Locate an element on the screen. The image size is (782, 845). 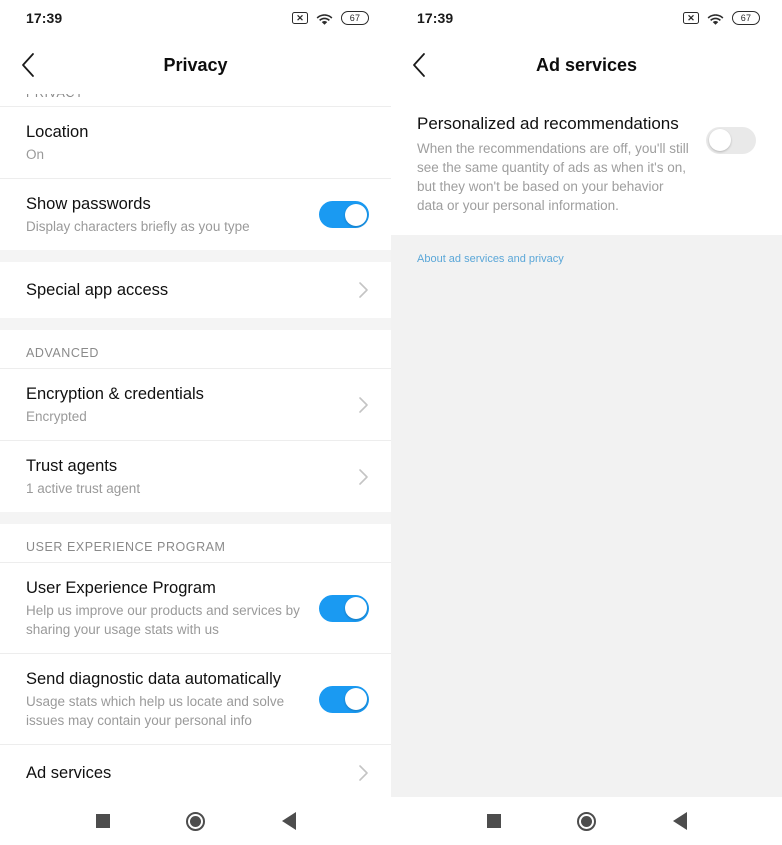
page-title: Ad services is located at coordinates (586, 64).